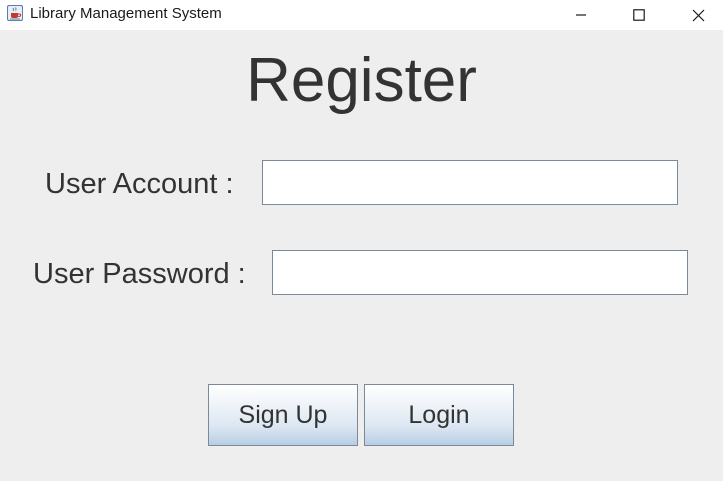 Image resolution: width=723 pixels, height=481 pixels. I want to click on close-button, so click(698, 15).